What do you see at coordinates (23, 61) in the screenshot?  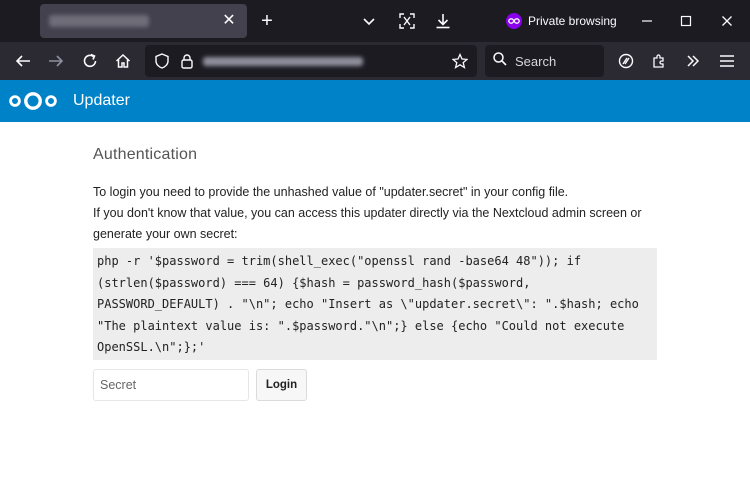 I see `back-icon` at bounding box center [23, 61].